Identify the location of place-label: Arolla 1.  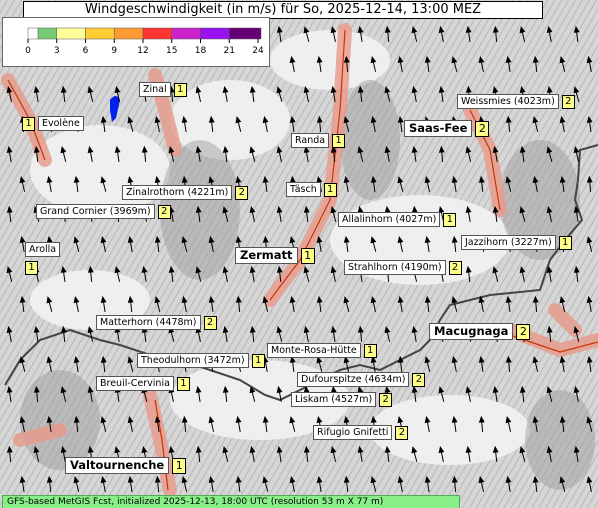
(43, 258).